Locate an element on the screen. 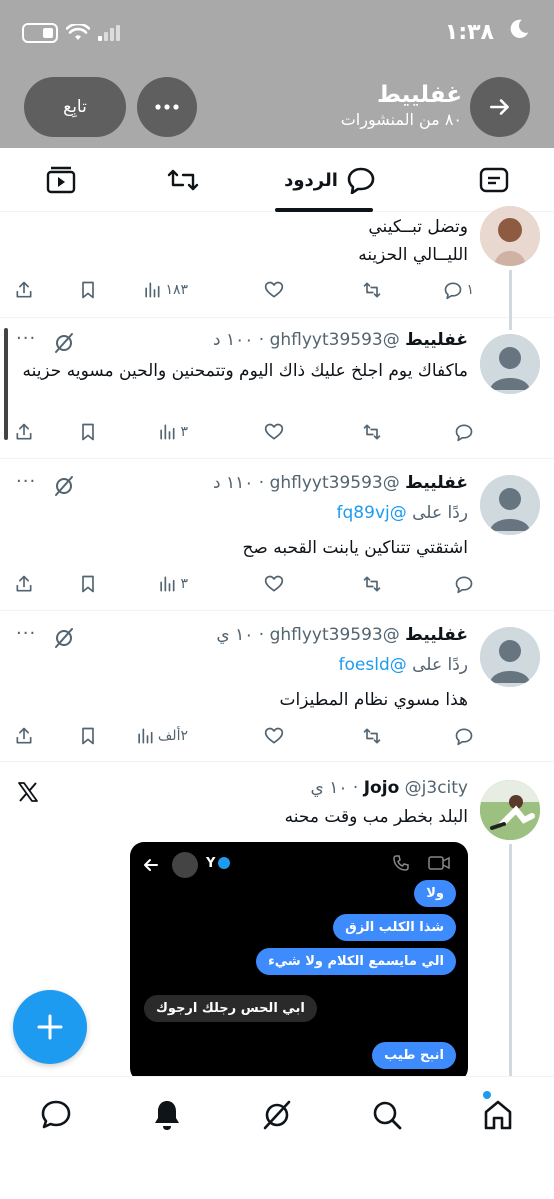 This screenshot has height=1199, width=554. nav-grok is located at coordinates (277, 1115).